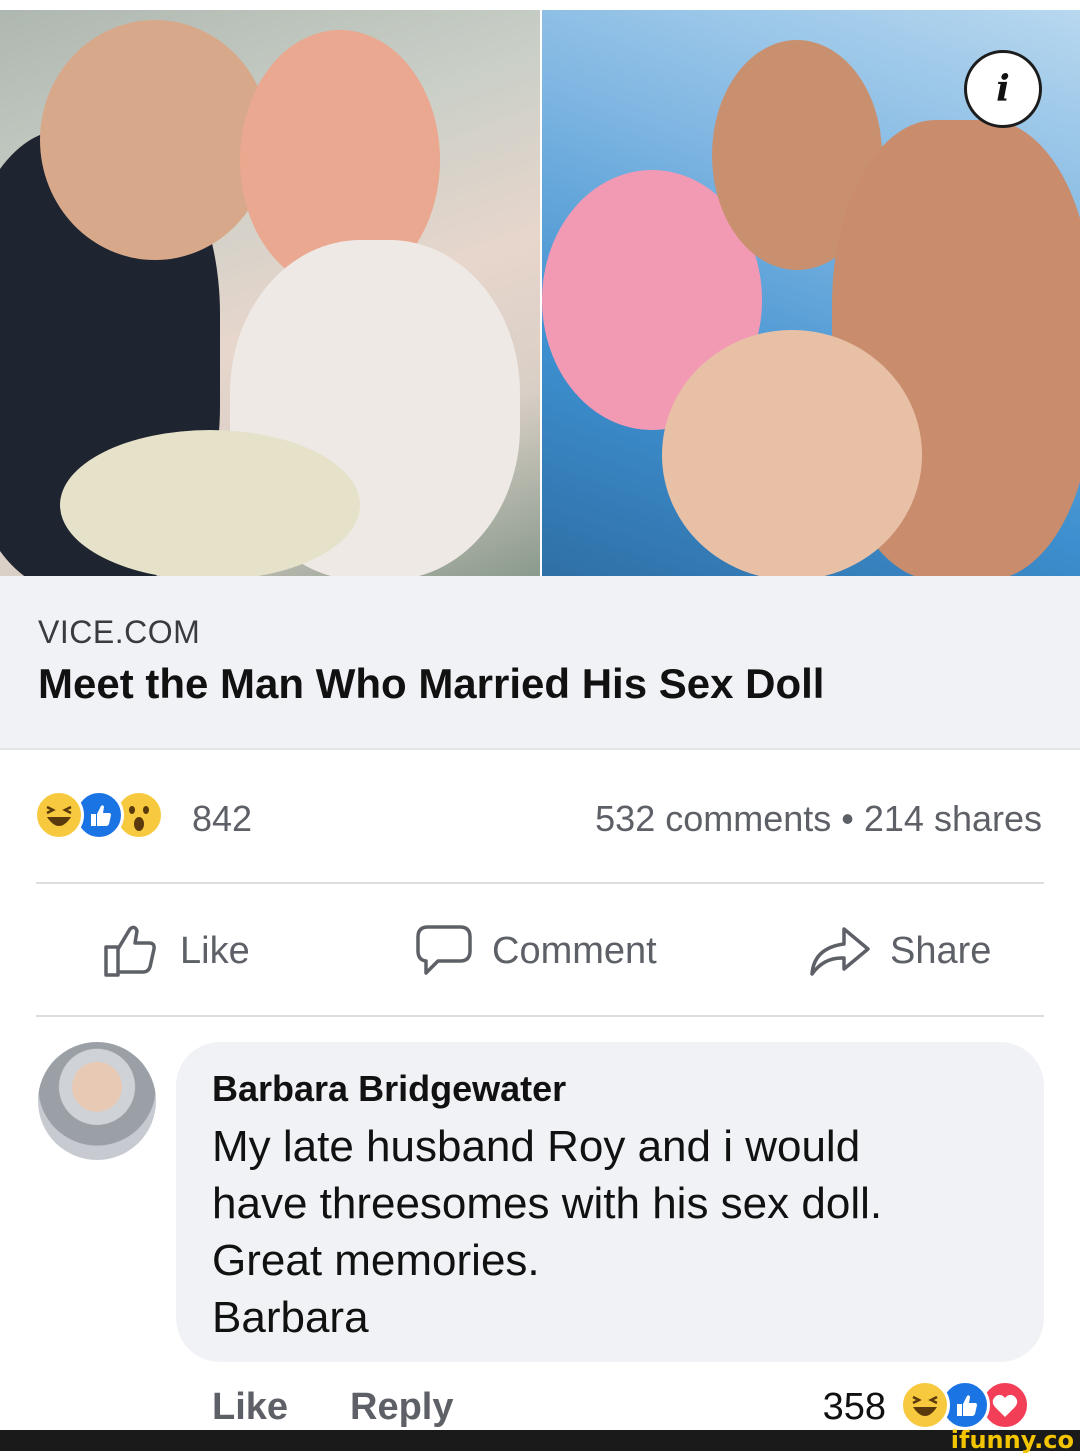 The image size is (1080, 1454). I want to click on comment-line: My late husband Roy and i would, so click(536, 1146).